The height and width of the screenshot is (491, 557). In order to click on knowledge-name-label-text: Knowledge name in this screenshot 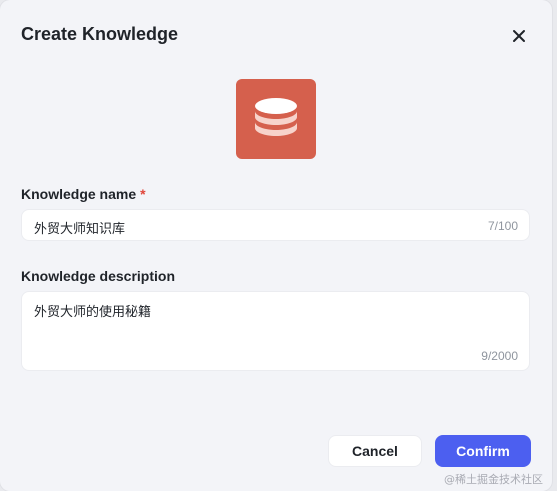, I will do `click(79, 194)`.